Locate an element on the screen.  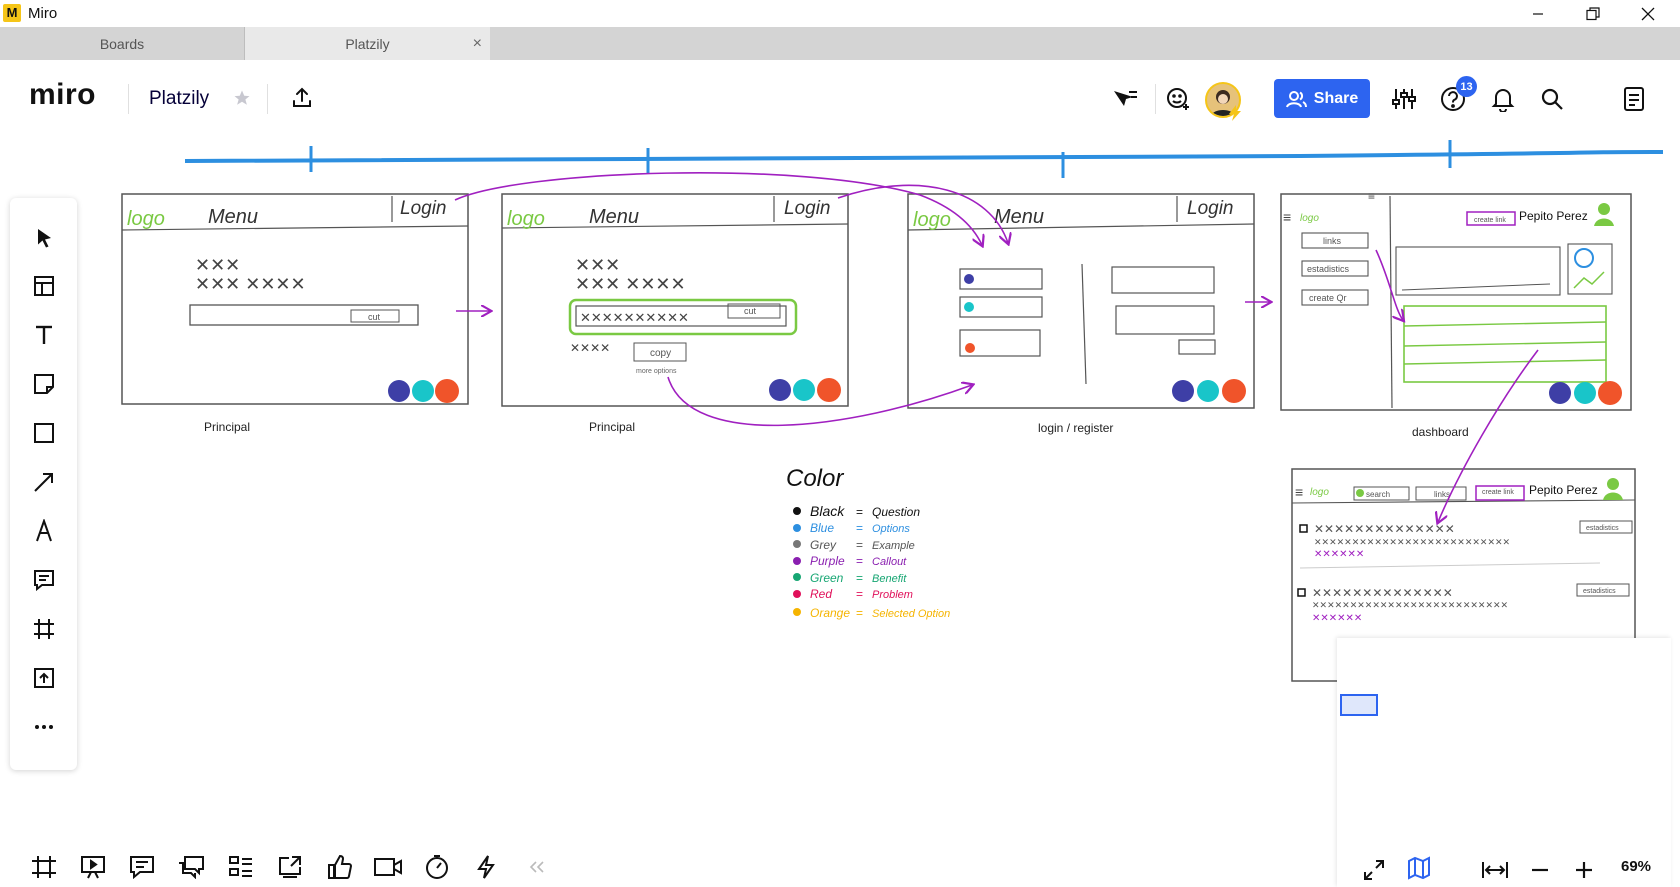
select-cursor-icon is located at coordinates (44, 238).